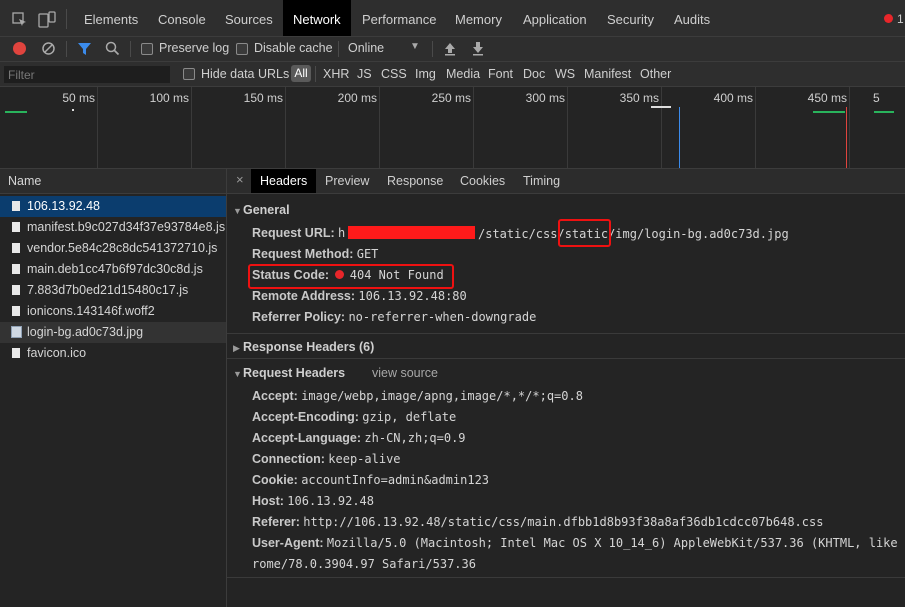  Describe the element at coordinates (303, 254) in the screenshot. I see `header-key: Request Method:` at that location.